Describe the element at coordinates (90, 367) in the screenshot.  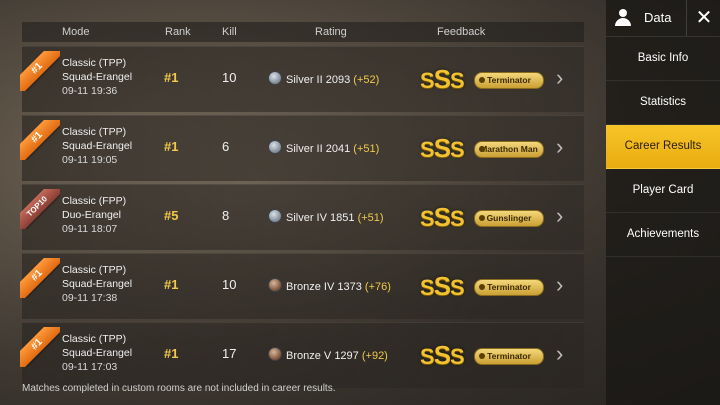
I see `match-time: 09-11 17:03` at that location.